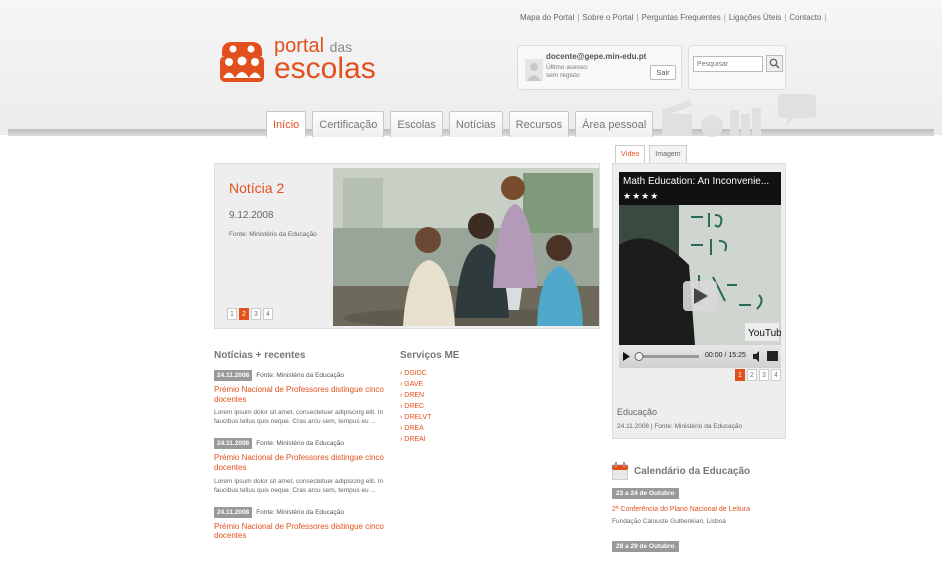  What do you see at coordinates (677, 118) in the screenshot?
I see `clapperboard-icon` at bounding box center [677, 118].